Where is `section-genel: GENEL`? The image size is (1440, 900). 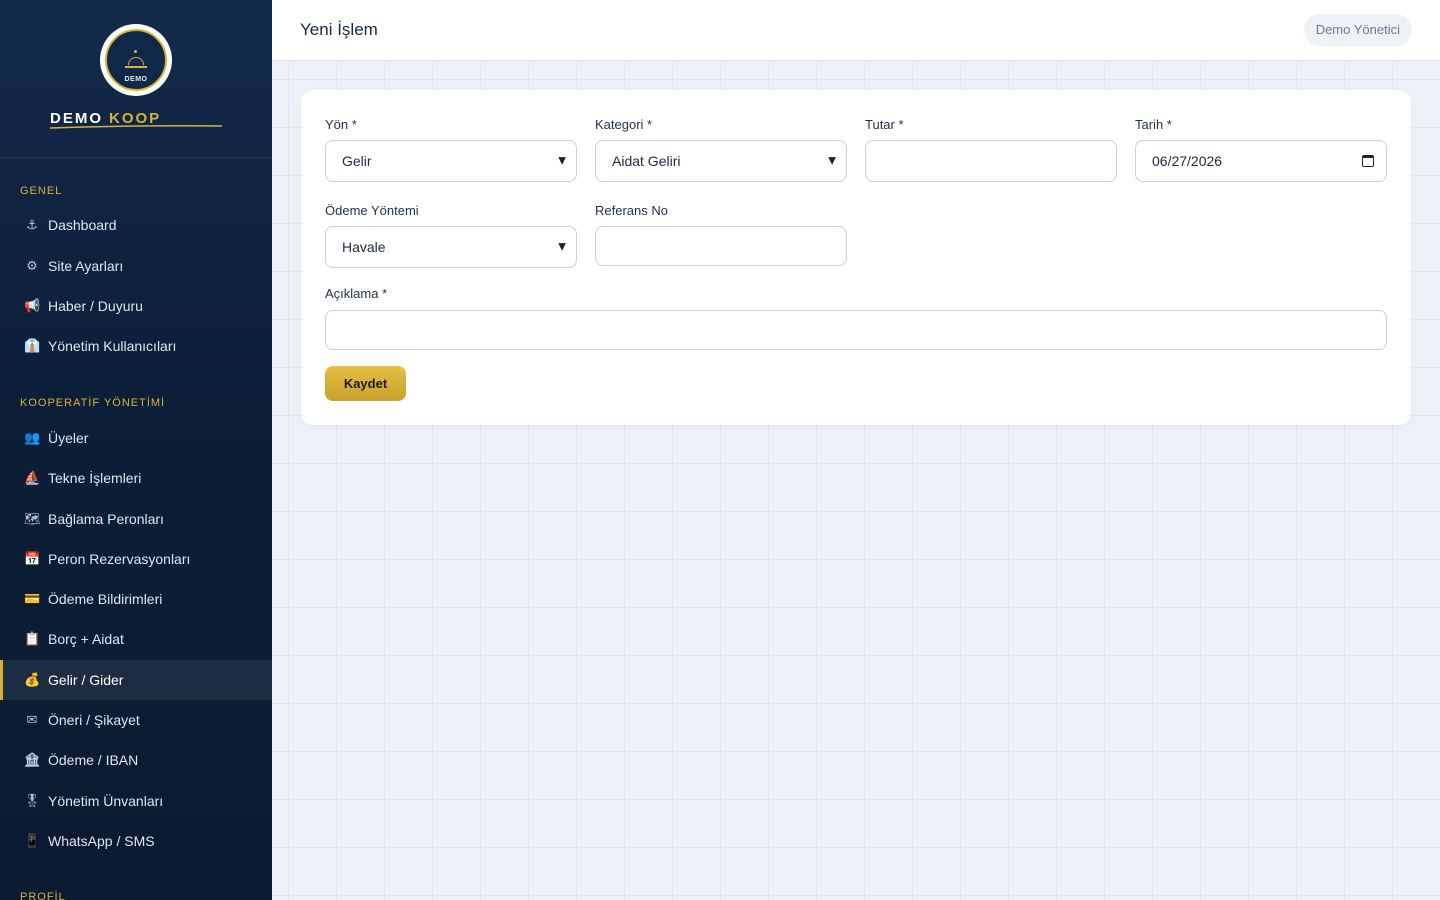
section-genel: GENEL is located at coordinates (41, 191).